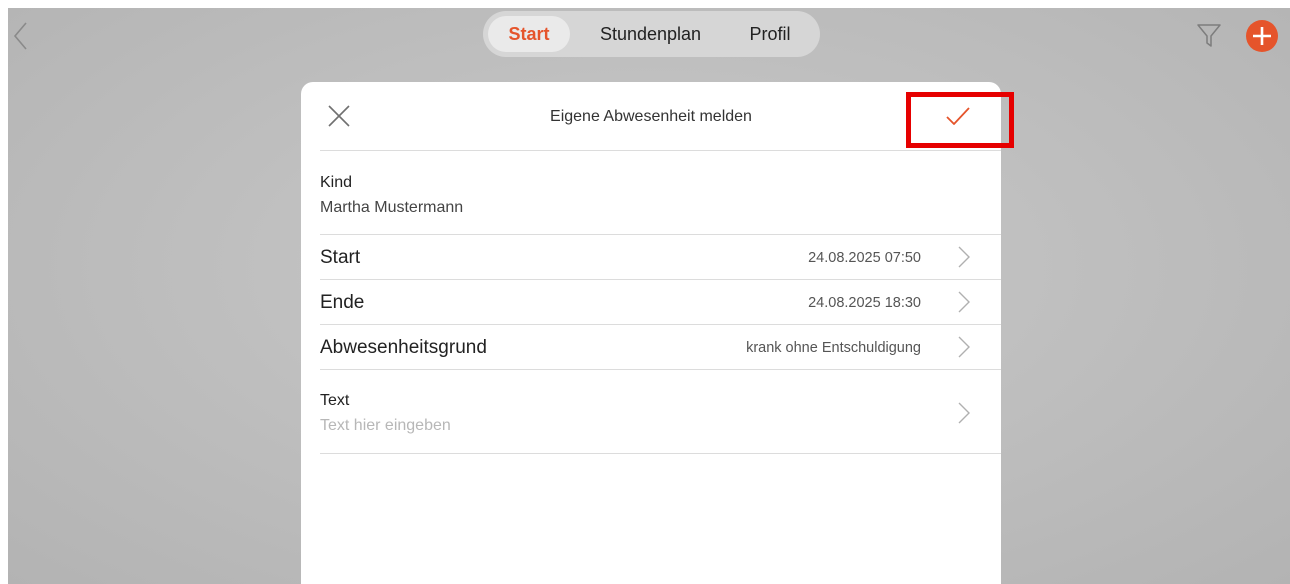  Describe the element at coordinates (336, 182) in the screenshot. I see `kind-label: Kind` at that location.